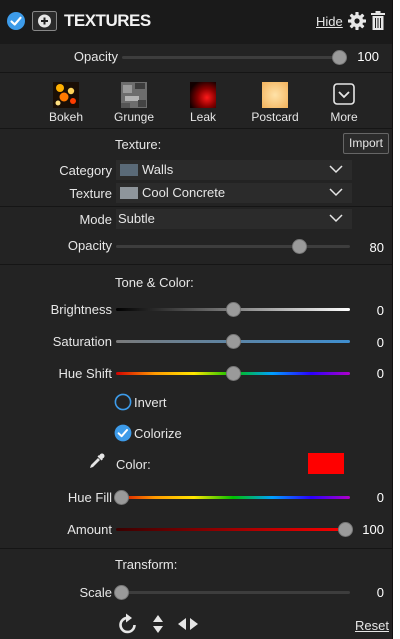 Image resolution: width=400 pixels, height=639 pixels. What do you see at coordinates (233, 592) in the screenshot?
I see `scale-slider` at bounding box center [233, 592].